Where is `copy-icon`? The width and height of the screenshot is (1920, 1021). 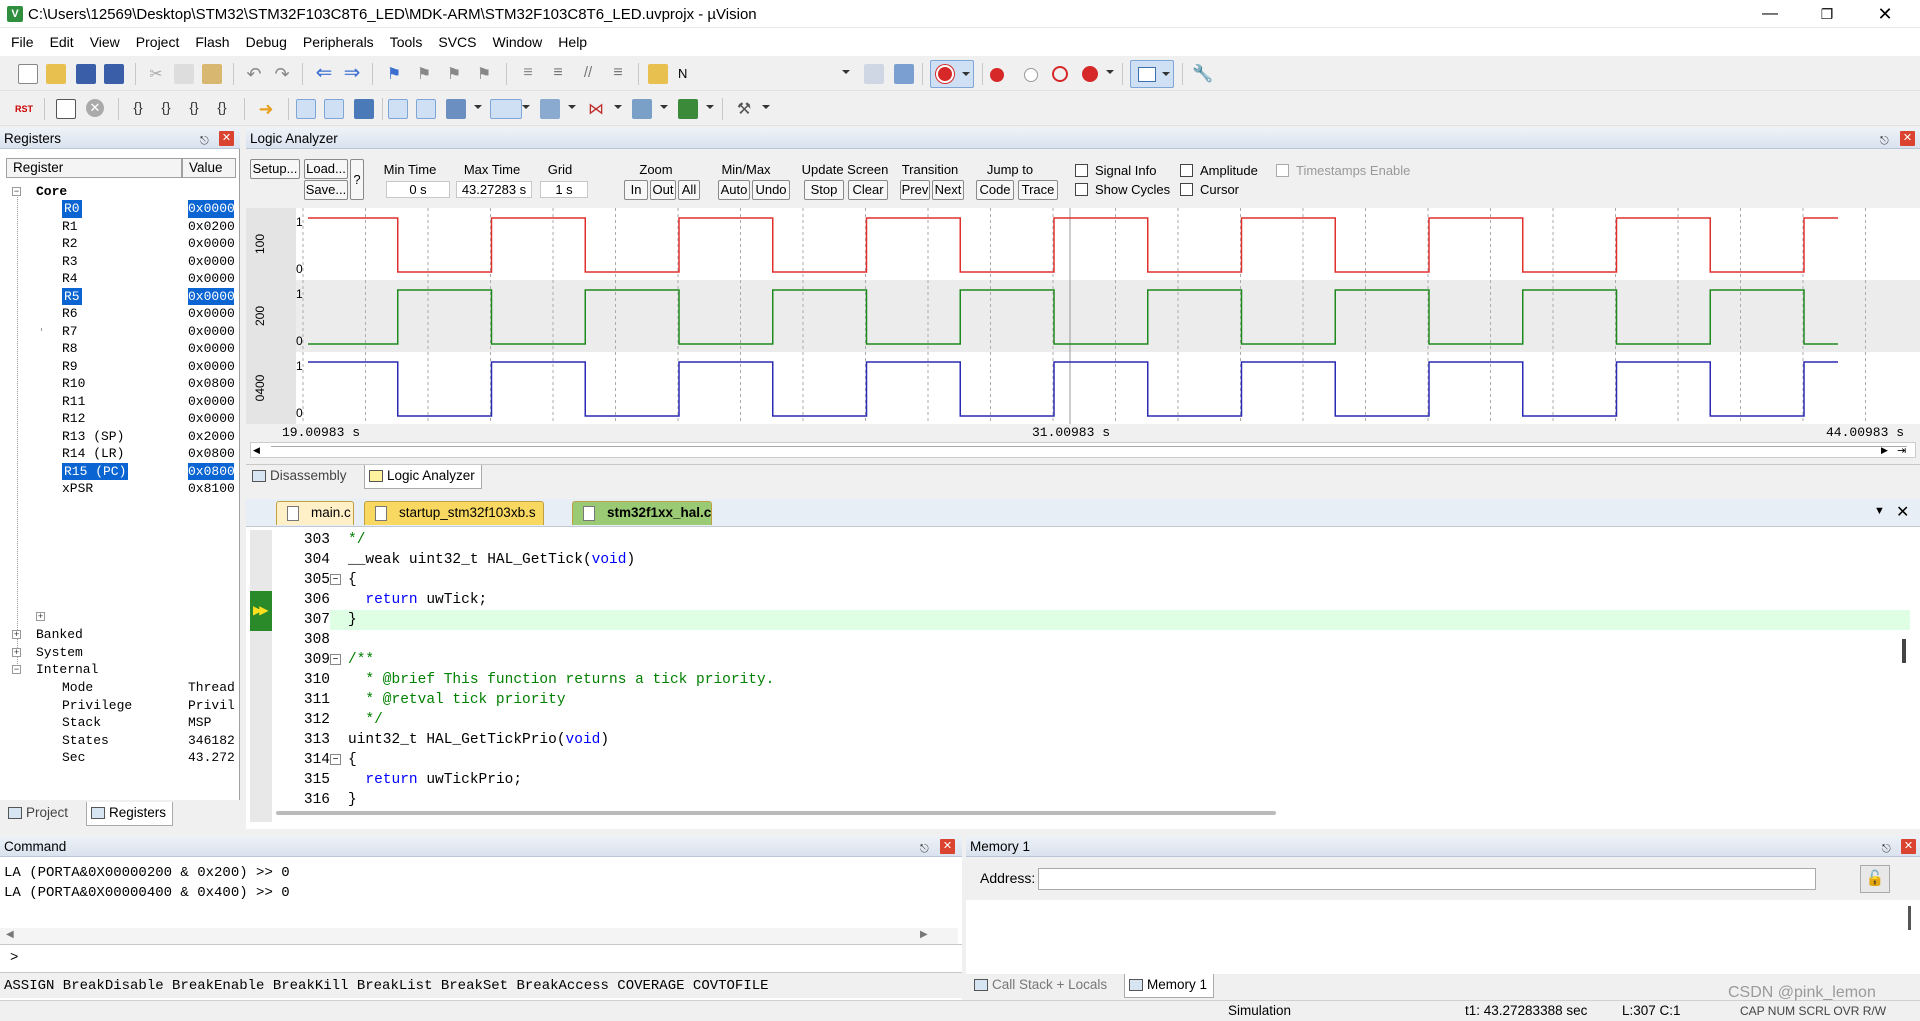
copy-icon is located at coordinates (184, 74).